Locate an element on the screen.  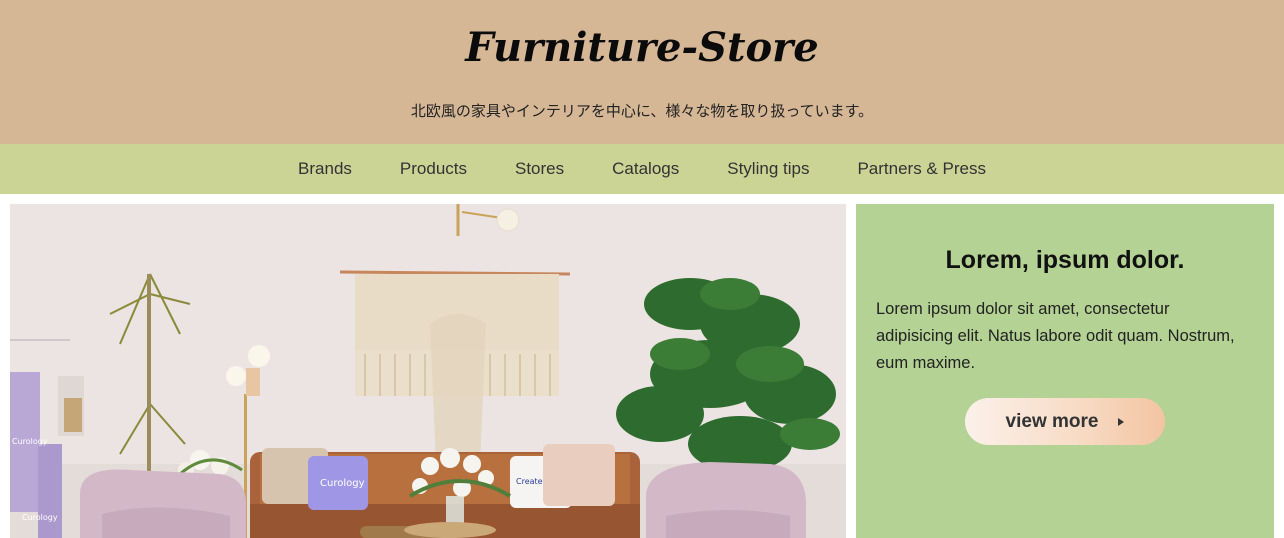
nav-item-brands: Brands is located at coordinates (325, 169).